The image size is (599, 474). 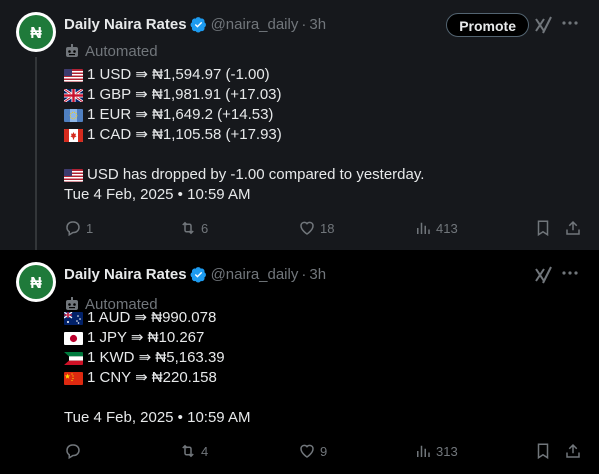 I want to click on rate-text: 1 AUD ⇛ ₦990.078, so click(x=152, y=317).